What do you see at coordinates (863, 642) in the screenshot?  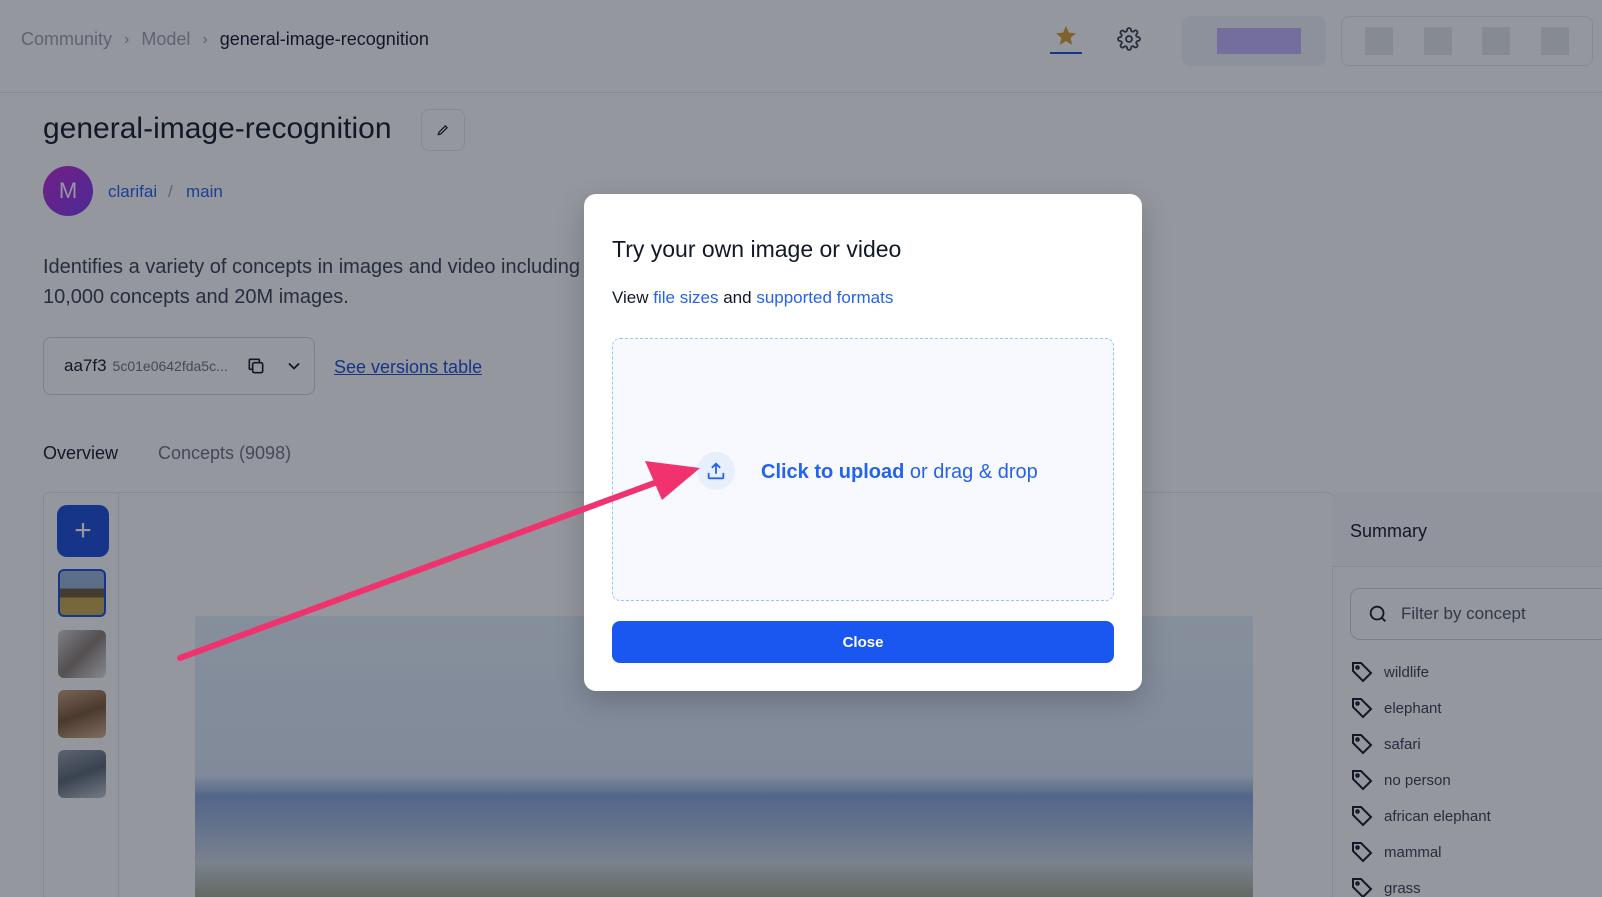 I see `close-button: Close` at bounding box center [863, 642].